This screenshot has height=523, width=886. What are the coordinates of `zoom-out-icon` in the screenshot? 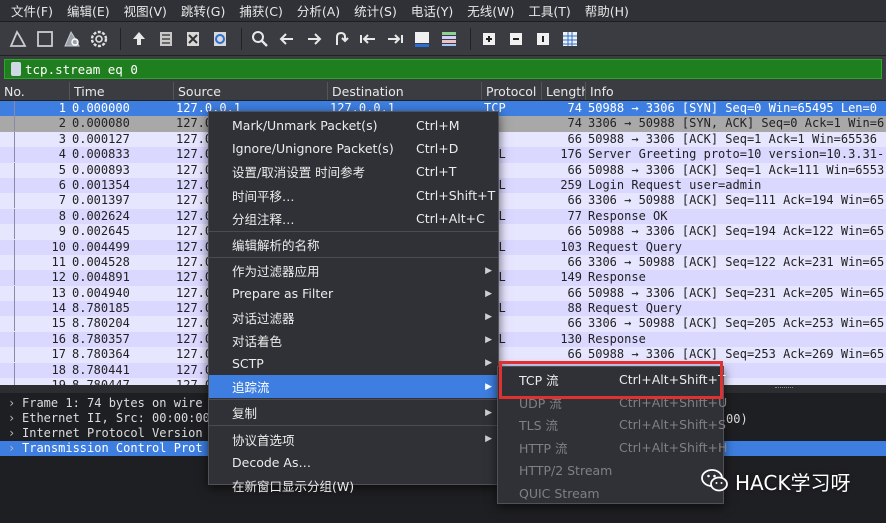 It's located at (516, 39).